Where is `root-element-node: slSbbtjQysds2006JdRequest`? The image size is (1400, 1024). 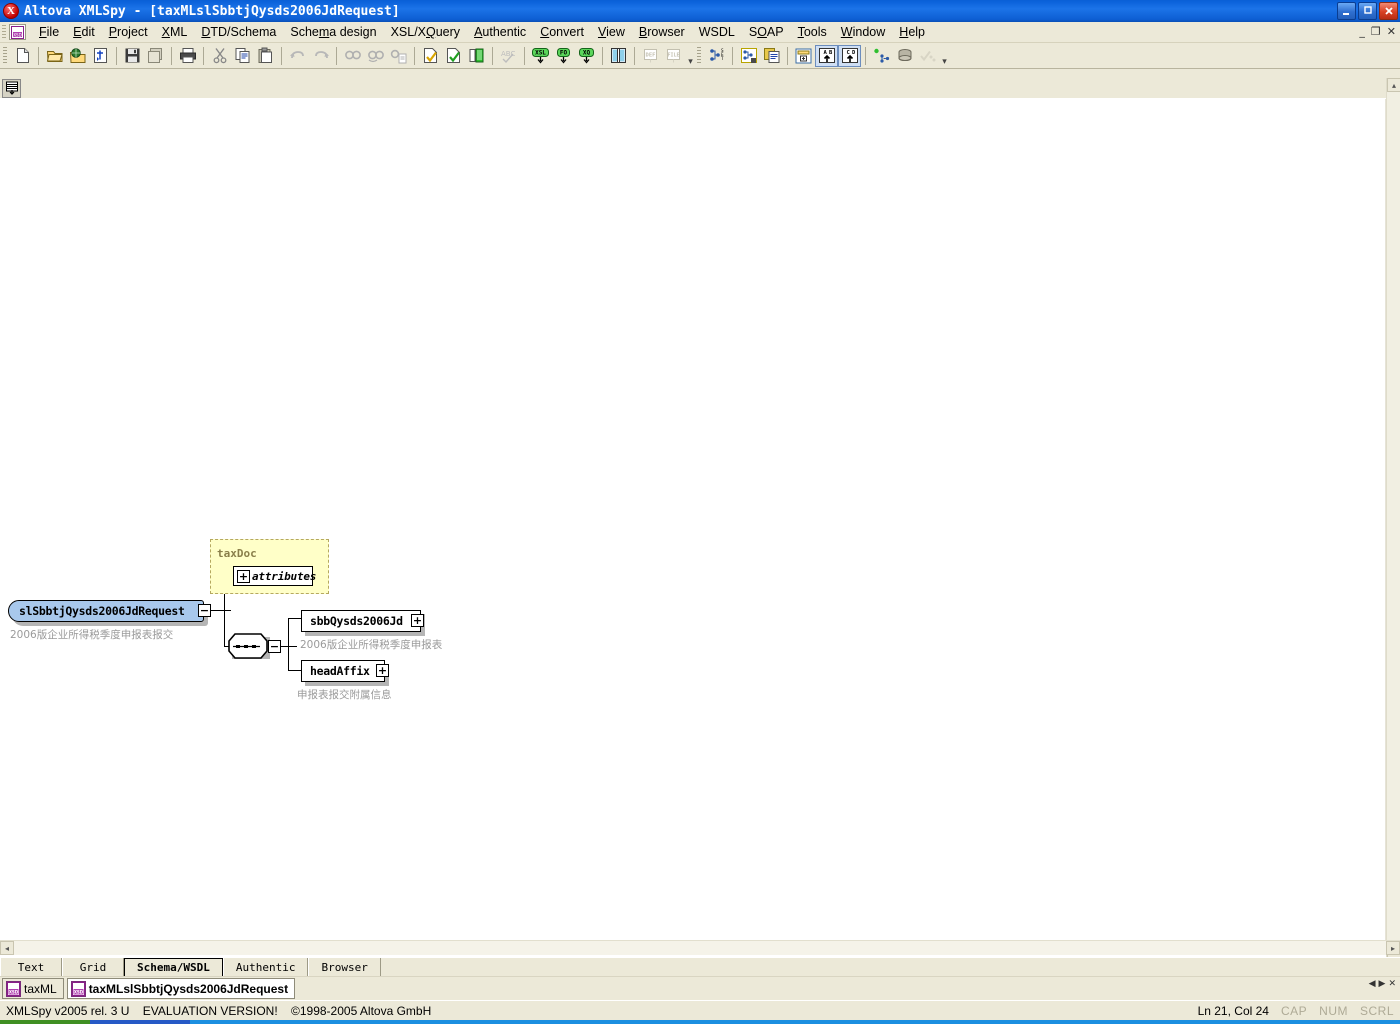 root-element-node: slSbbtjQysds2006JdRequest is located at coordinates (106, 611).